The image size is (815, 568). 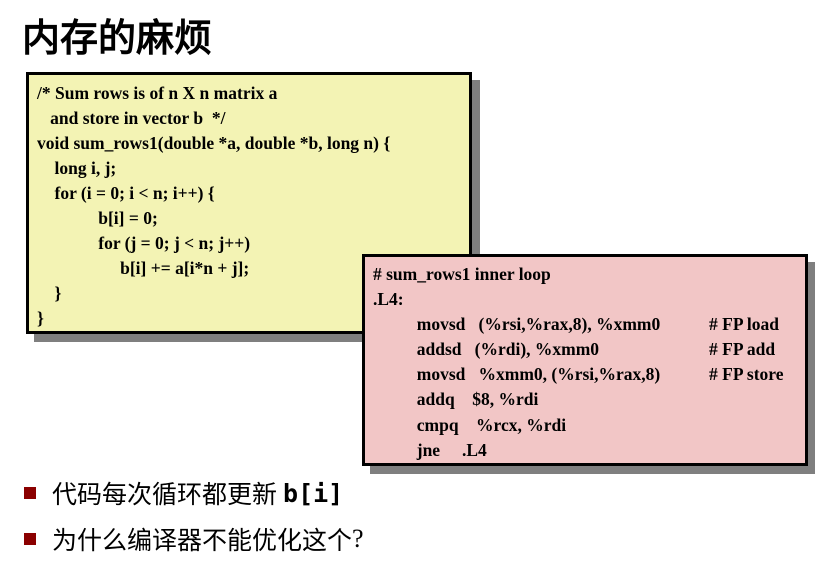 What do you see at coordinates (117, 38) in the screenshot?
I see `slide-title: 内存的麻烦` at bounding box center [117, 38].